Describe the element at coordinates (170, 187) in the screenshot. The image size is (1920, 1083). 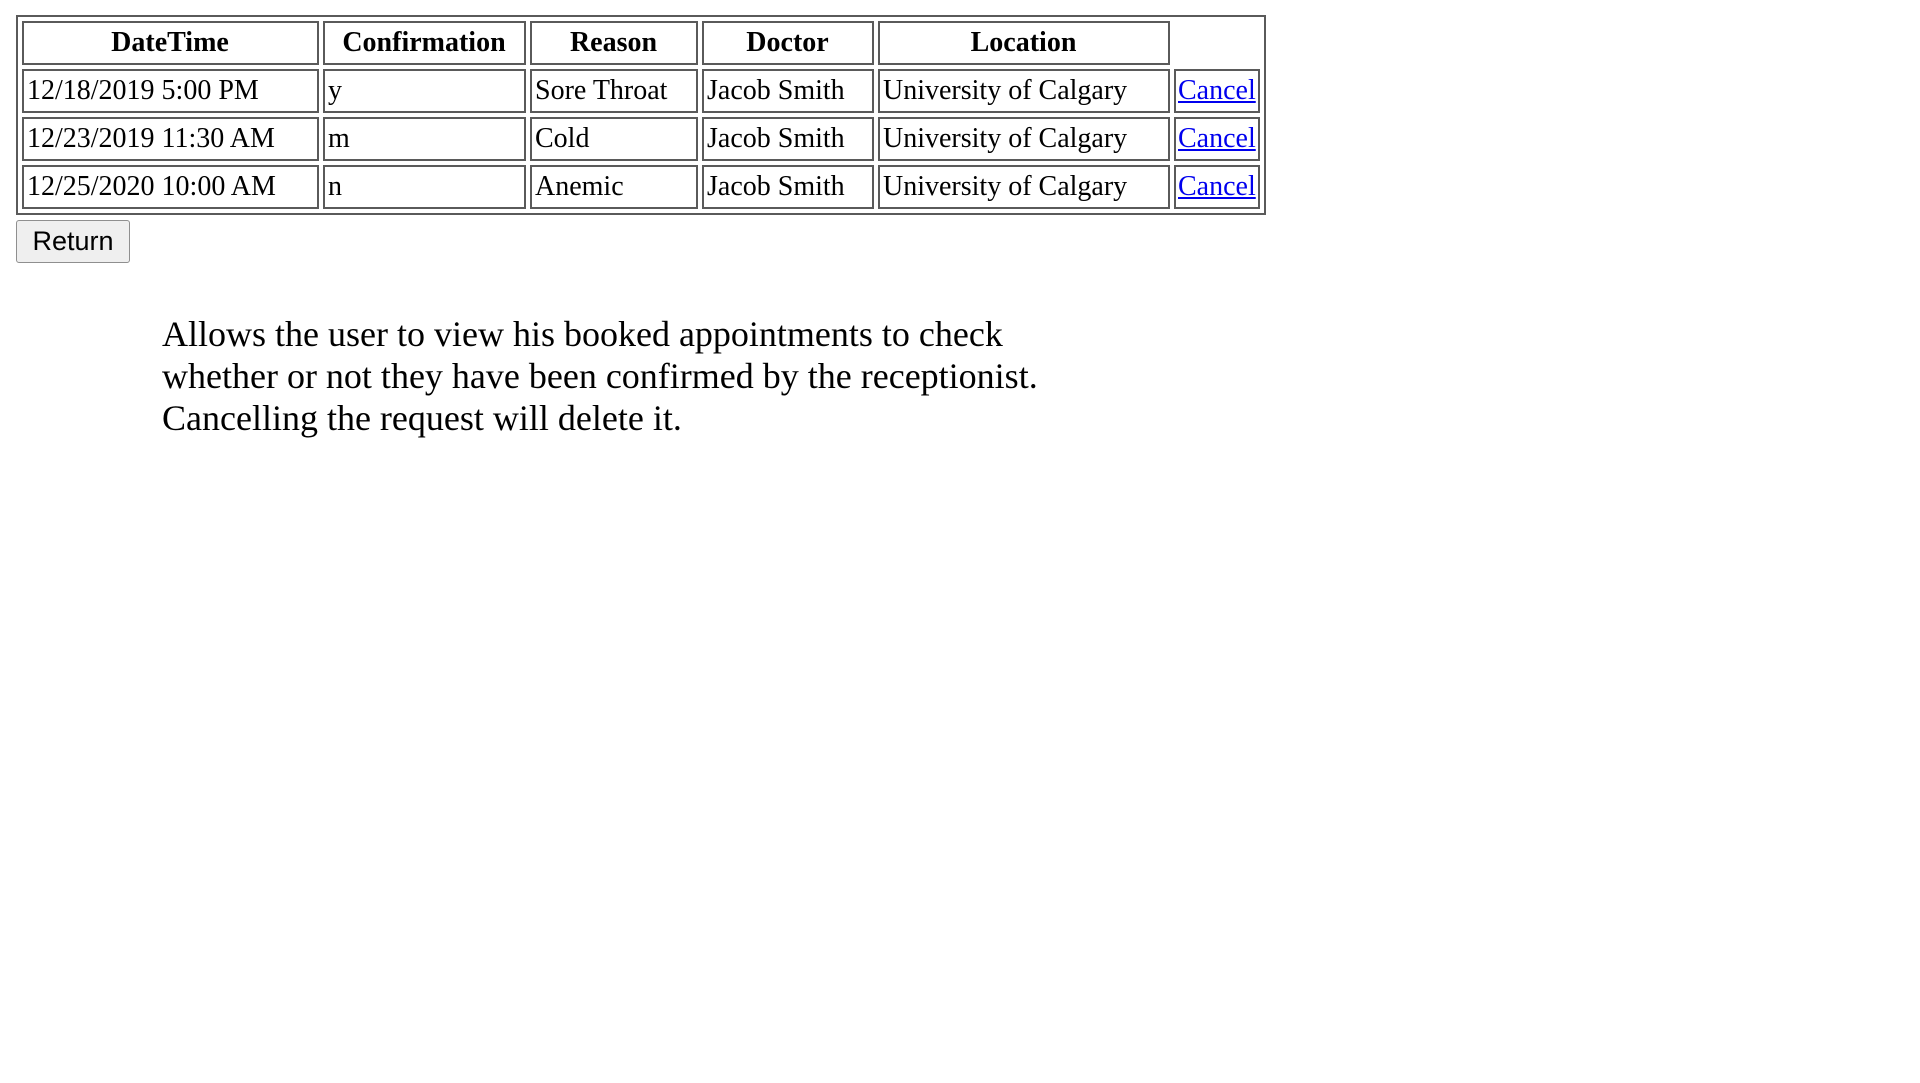
I see `cell-datetime: 12/25/2020 10:00 AM` at that location.